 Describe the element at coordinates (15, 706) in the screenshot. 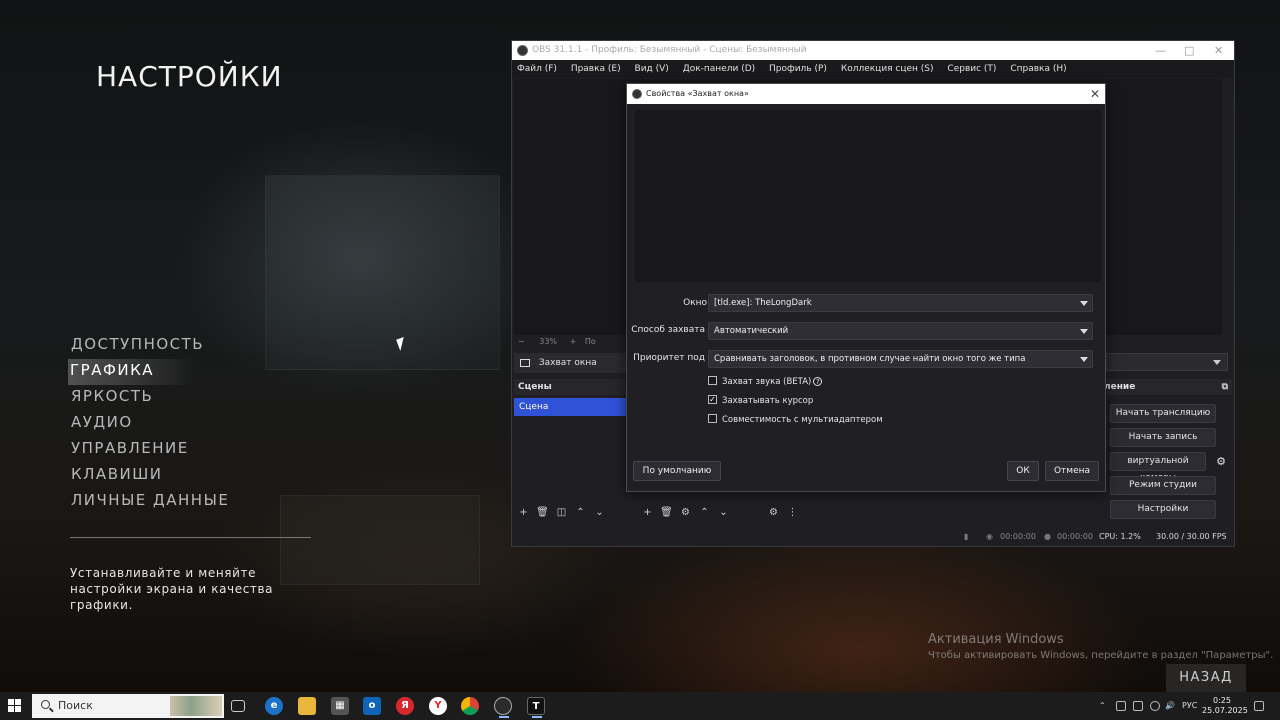

I see `windows-start-icon` at that location.